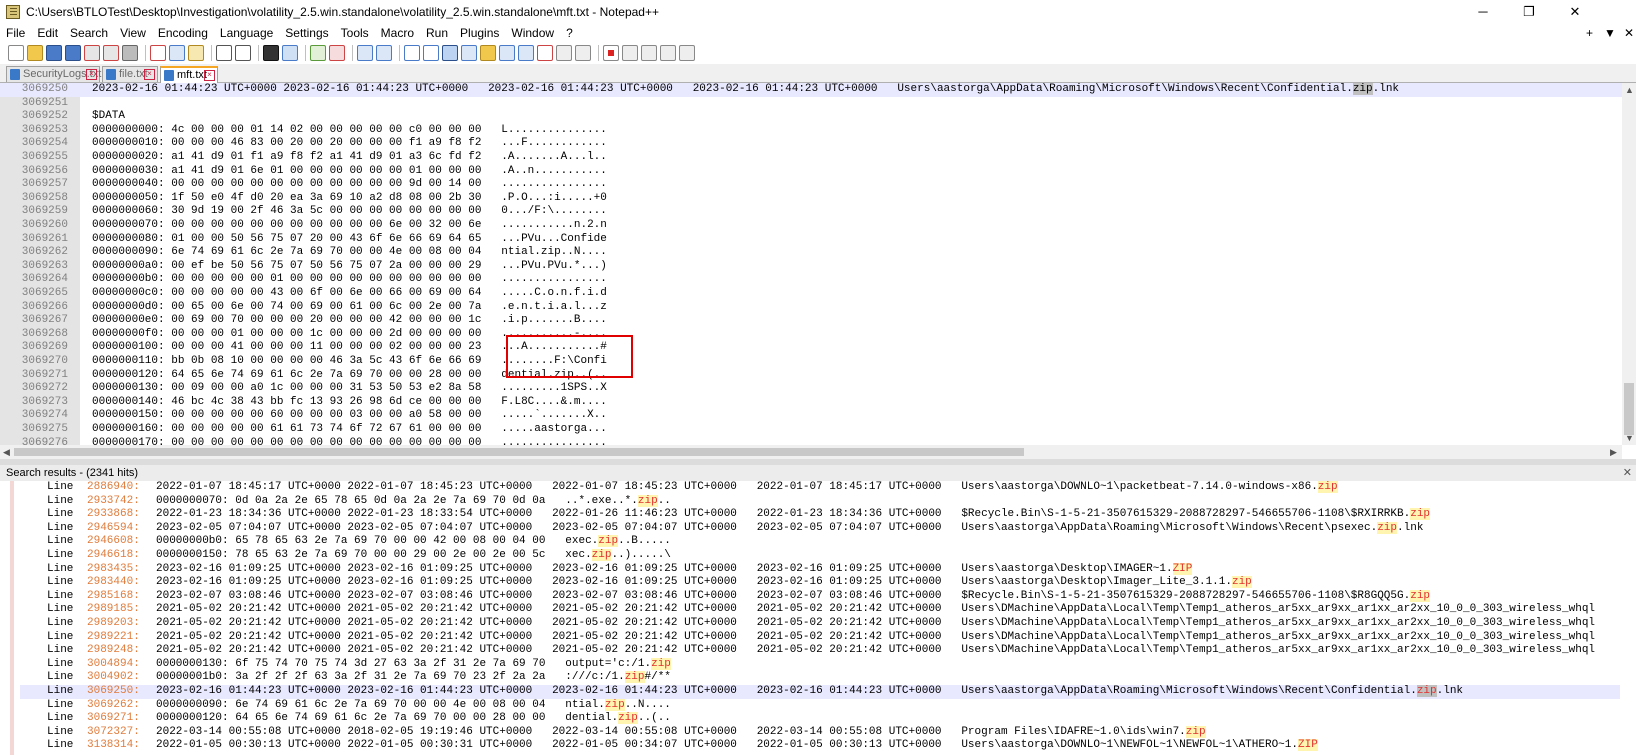  Describe the element at coordinates (1589, 33) in the screenshot. I see `new-tab-button: +` at that location.